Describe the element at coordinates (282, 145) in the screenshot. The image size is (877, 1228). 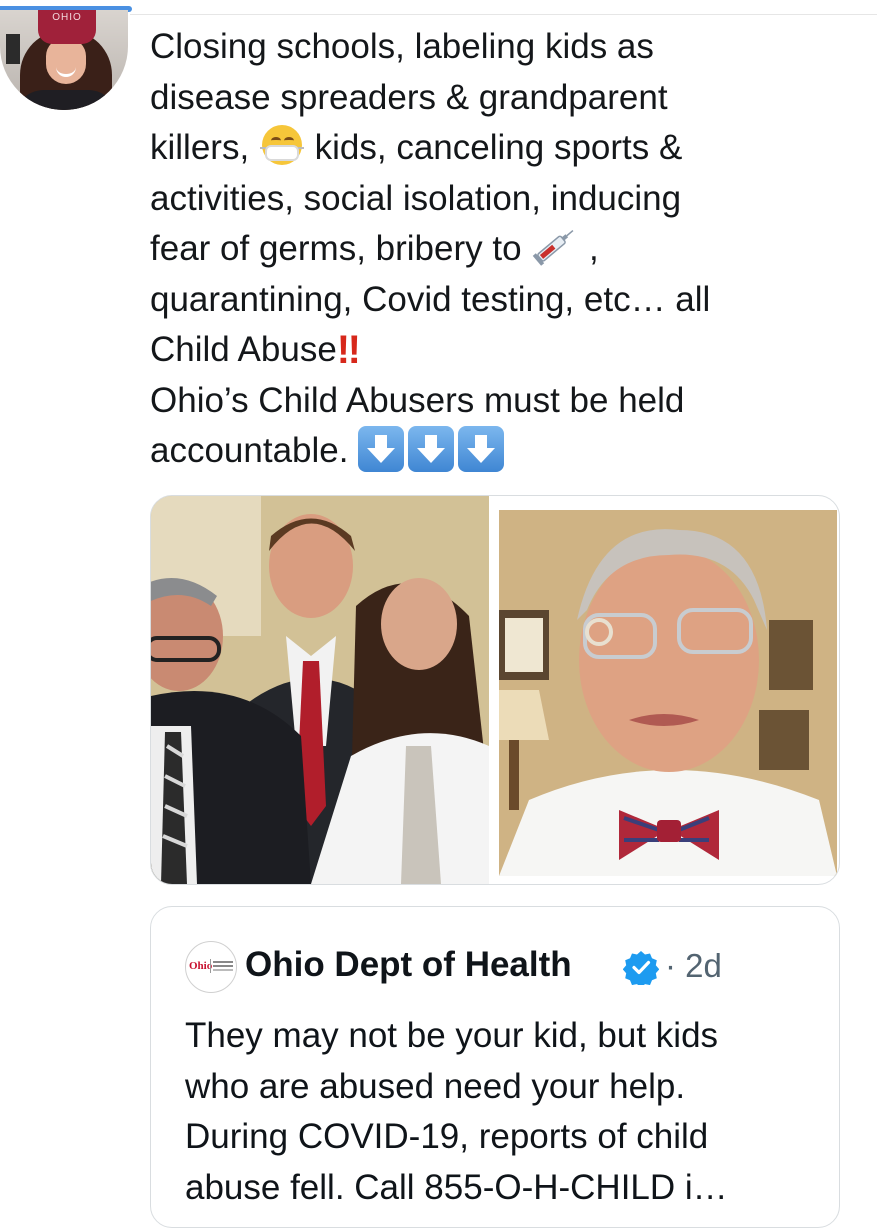
I see `face-with-medical-mask-icon` at that location.